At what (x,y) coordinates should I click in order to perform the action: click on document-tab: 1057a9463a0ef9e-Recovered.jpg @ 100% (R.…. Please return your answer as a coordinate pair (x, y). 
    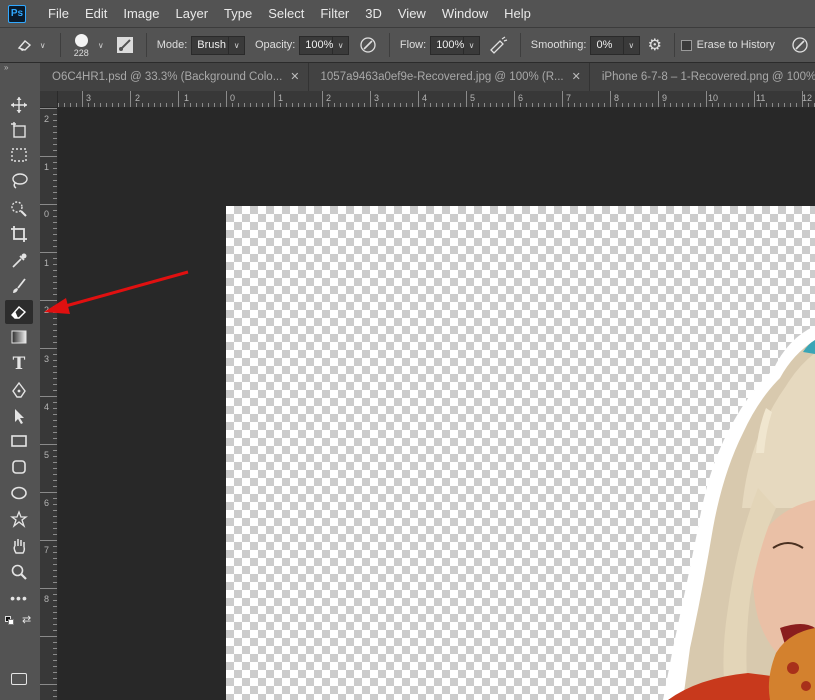
    Looking at the image, I should click on (449, 77).